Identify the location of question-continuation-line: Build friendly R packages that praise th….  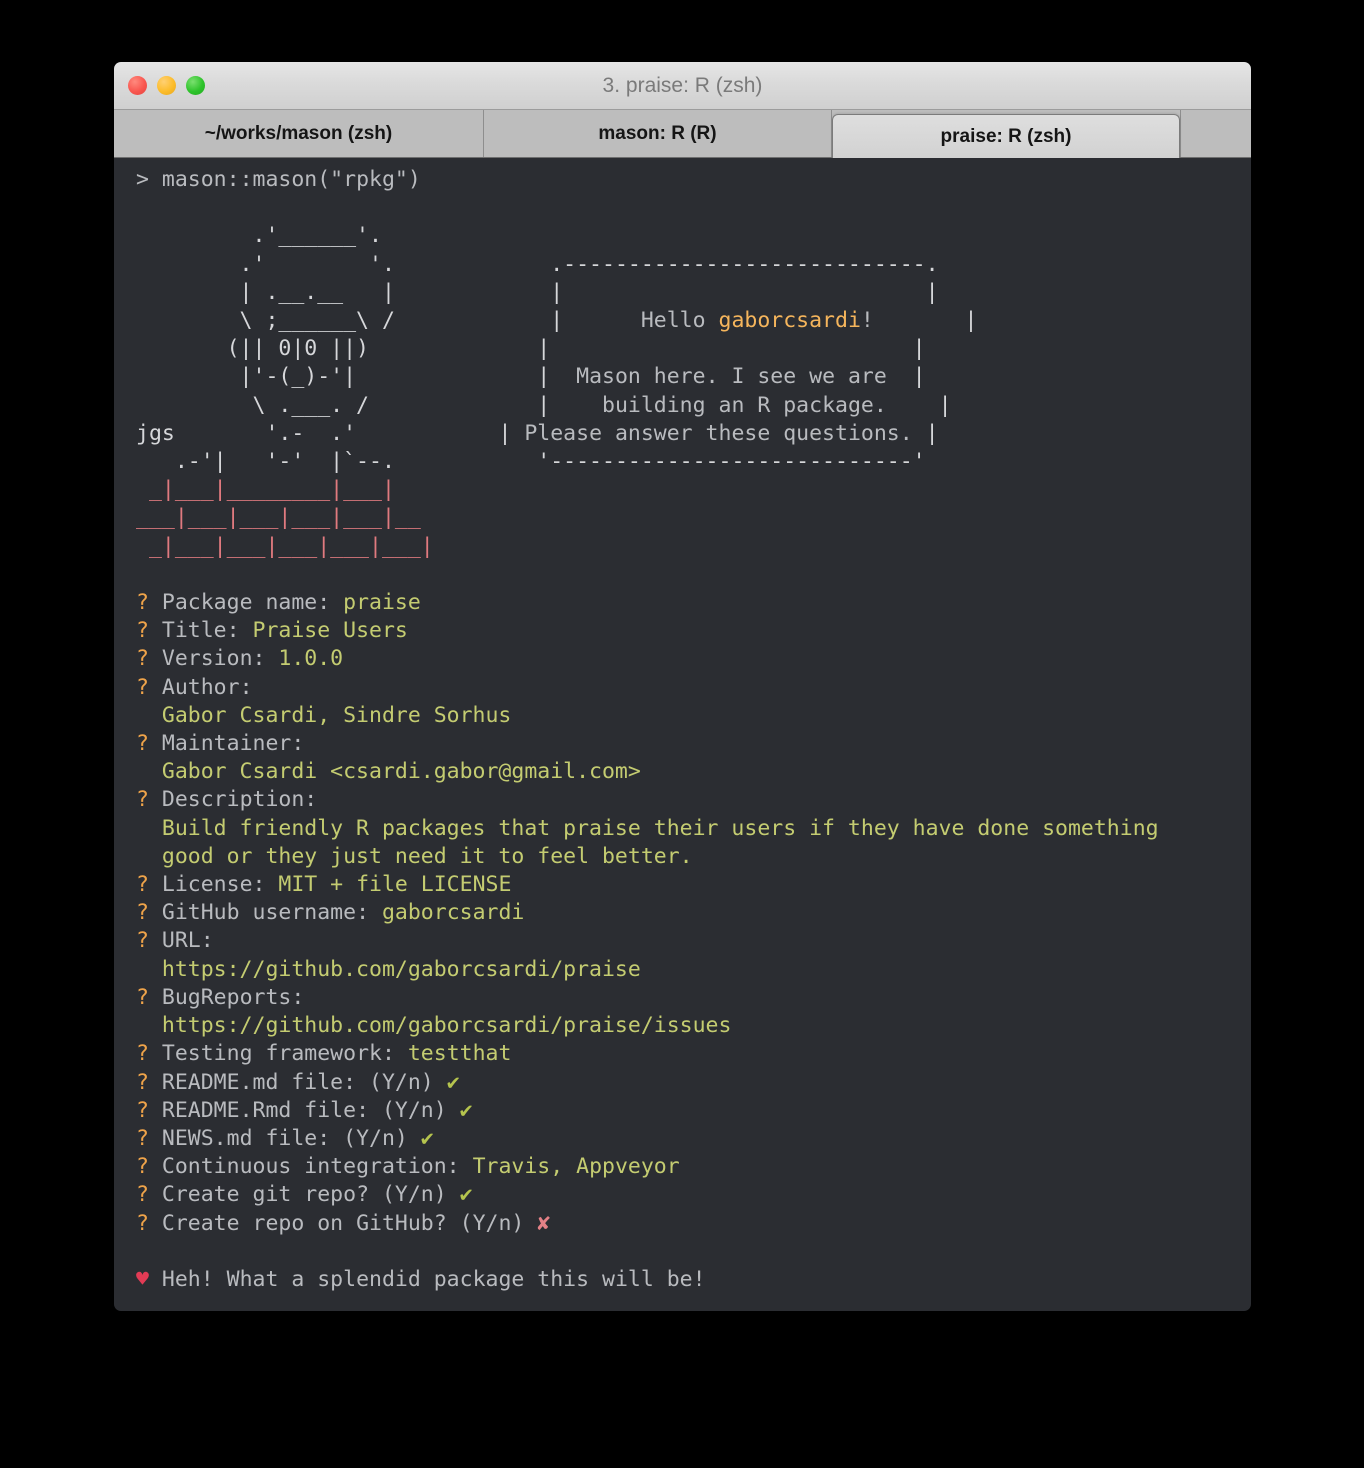
(682, 829).